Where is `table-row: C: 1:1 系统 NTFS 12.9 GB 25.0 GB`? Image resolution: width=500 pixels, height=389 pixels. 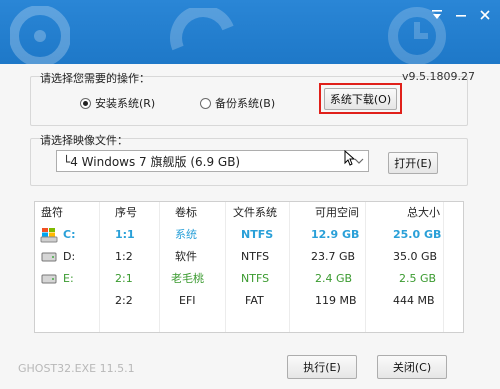 table-row: C: 1:1 系统 NTFS 12.9 GB 25.0 GB is located at coordinates (249, 235).